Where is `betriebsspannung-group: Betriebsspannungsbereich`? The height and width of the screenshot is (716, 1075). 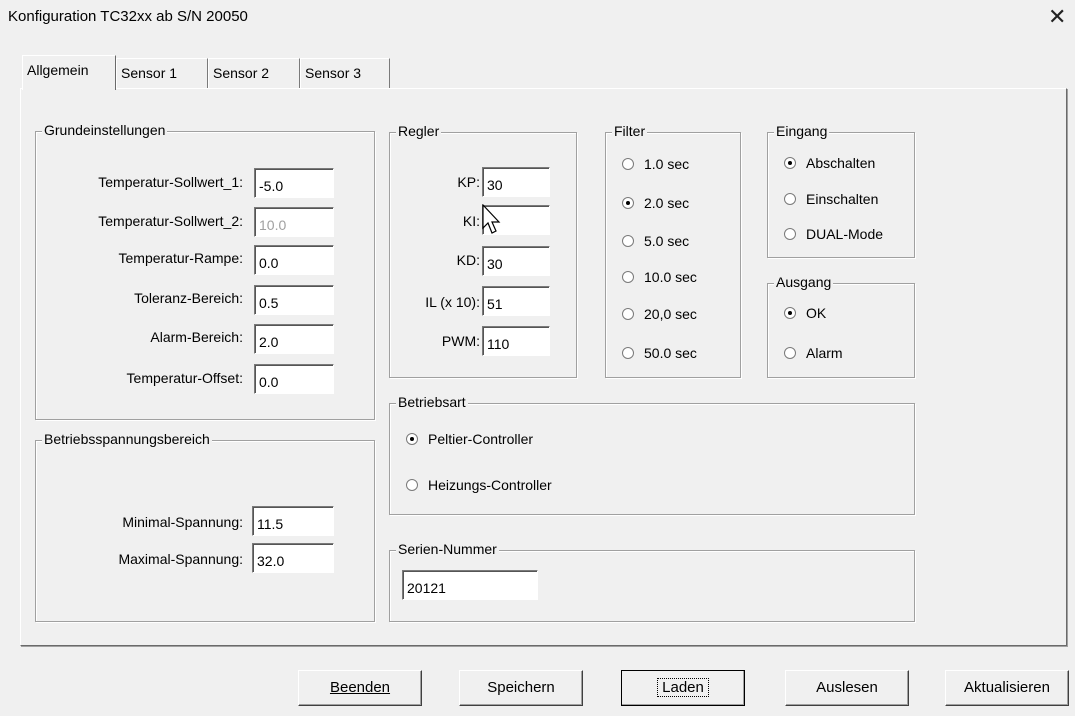
betriebsspannung-group: Betriebsspannungsbereich is located at coordinates (205, 526).